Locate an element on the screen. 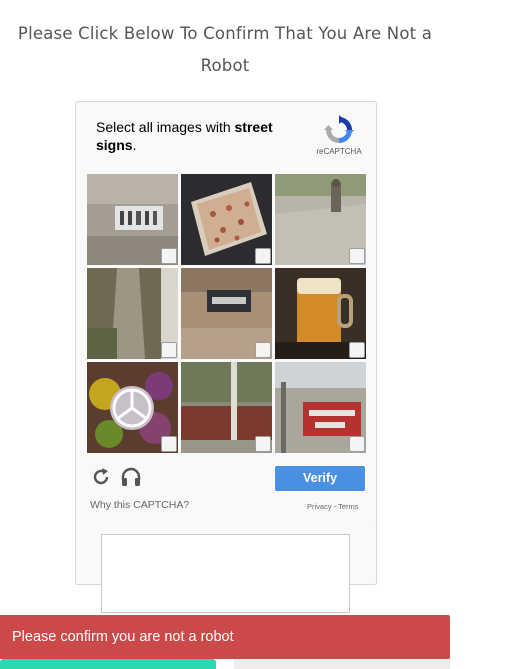 The width and height of the screenshot is (505, 669). privacy-link: Privacy is located at coordinates (319, 506).